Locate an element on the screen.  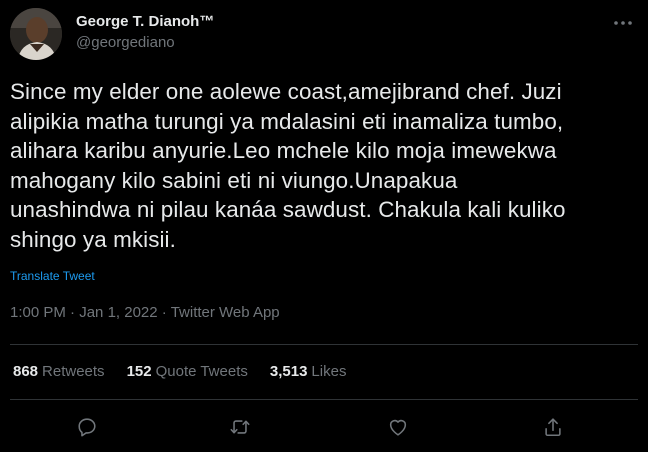
like-button is located at coordinates (398, 427).